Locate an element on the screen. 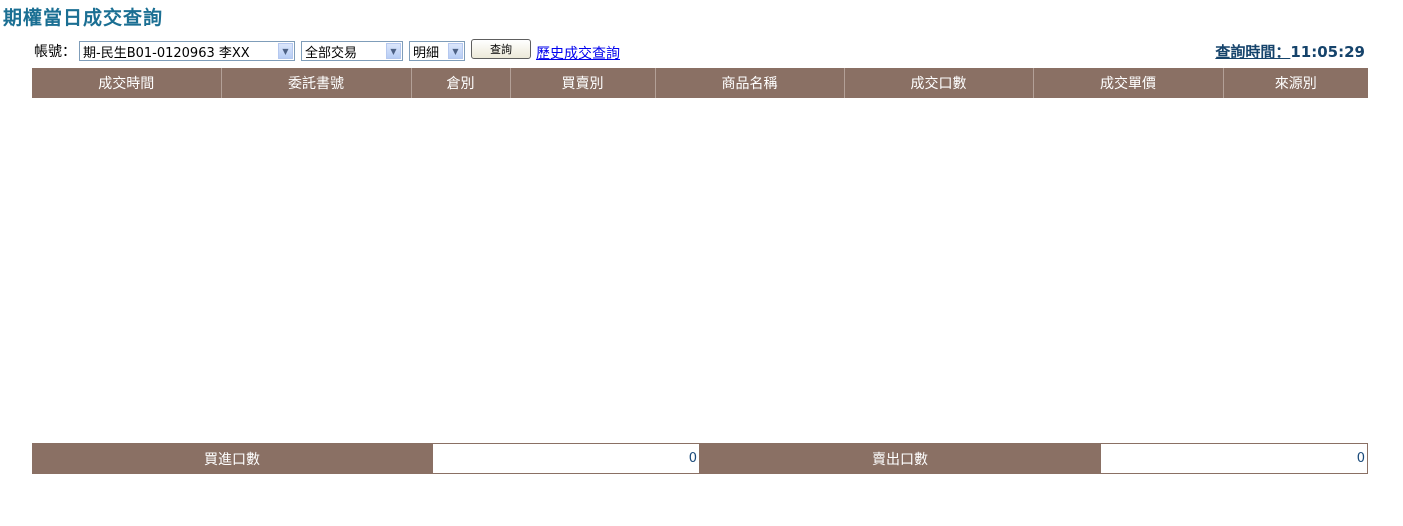 This screenshot has height=526, width=1403. trade-type-select-value: 全部交易 is located at coordinates (331, 53).